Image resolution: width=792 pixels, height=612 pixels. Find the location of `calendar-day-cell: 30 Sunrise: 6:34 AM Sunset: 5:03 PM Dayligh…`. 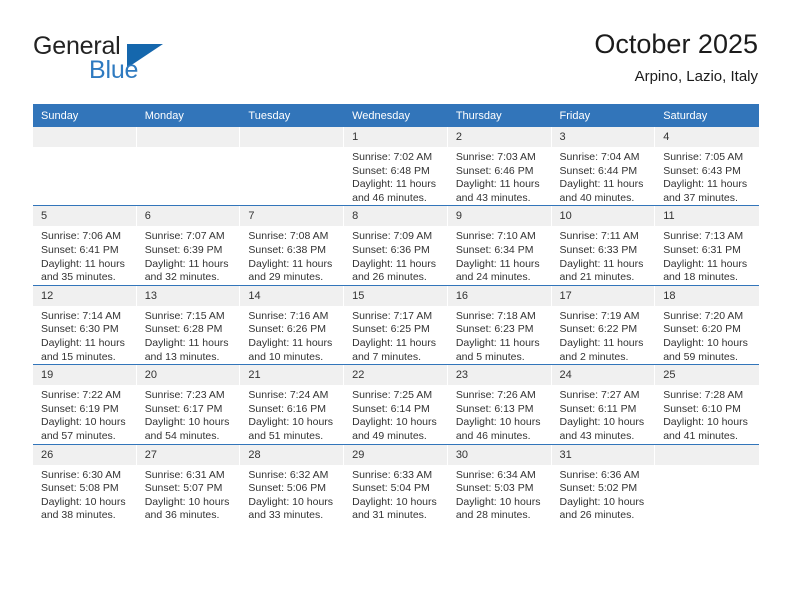

calendar-day-cell: 30 Sunrise: 6:34 AM Sunset: 5:03 PM Dayligh… is located at coordinates (499, 483).